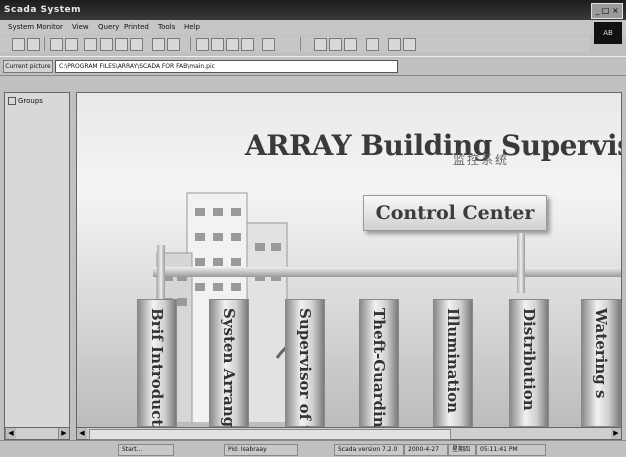 The width and height of the screenshot is (626, 457). I want to click on app-title: ARRAY Building Supervisor Sys, so click(433, 145).